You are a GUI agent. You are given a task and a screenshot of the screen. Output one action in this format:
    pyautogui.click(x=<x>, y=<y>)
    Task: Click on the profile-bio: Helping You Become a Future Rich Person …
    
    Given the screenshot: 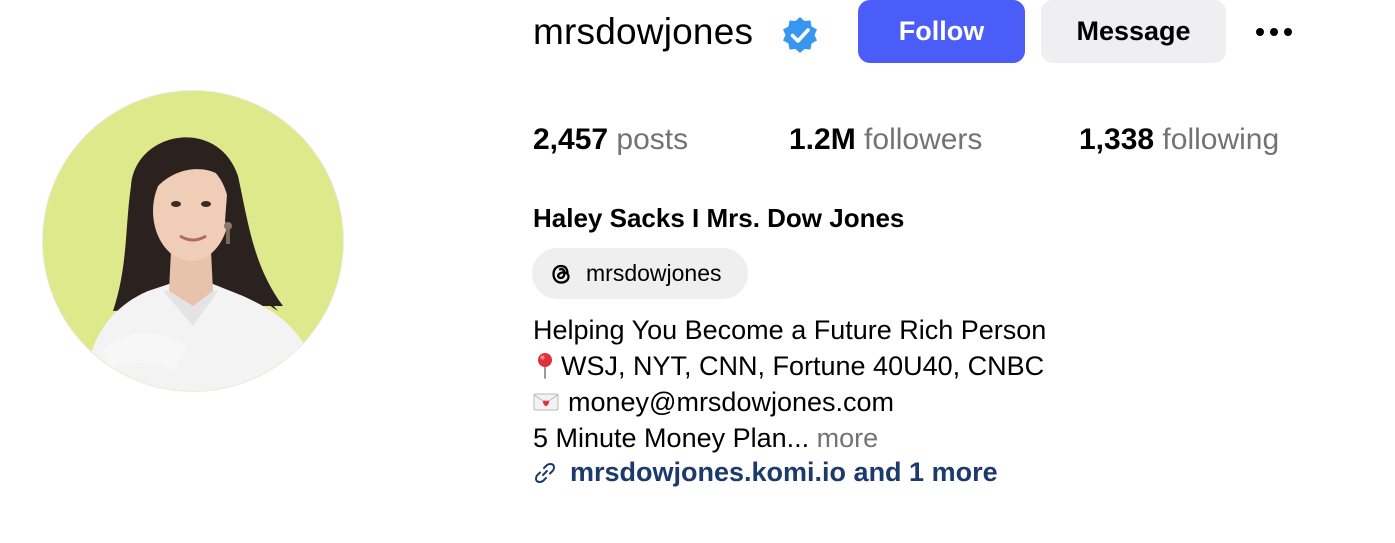 What is the action you would take?
    pyautogui.click(x=789, y=384)
    